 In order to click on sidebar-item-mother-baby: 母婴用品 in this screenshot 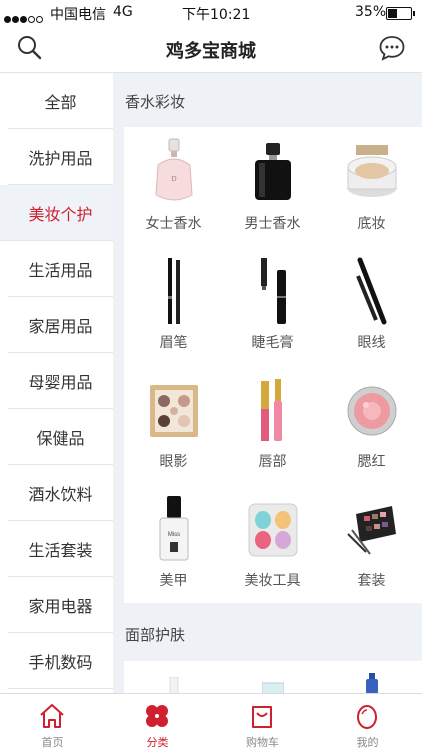, I will do `click(60, 381)`.